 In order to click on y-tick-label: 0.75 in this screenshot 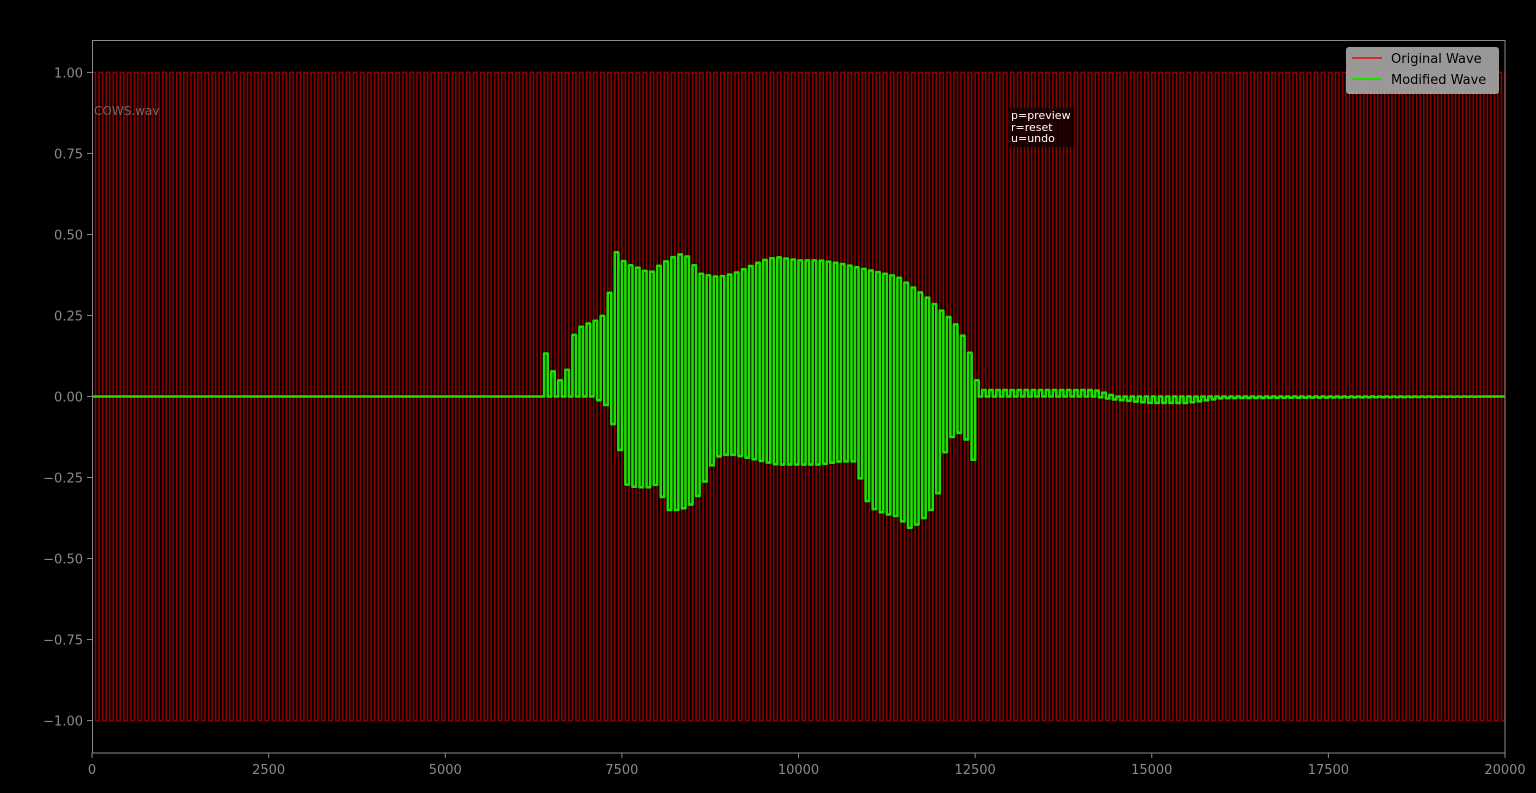, I will do `click(68, 154)`.